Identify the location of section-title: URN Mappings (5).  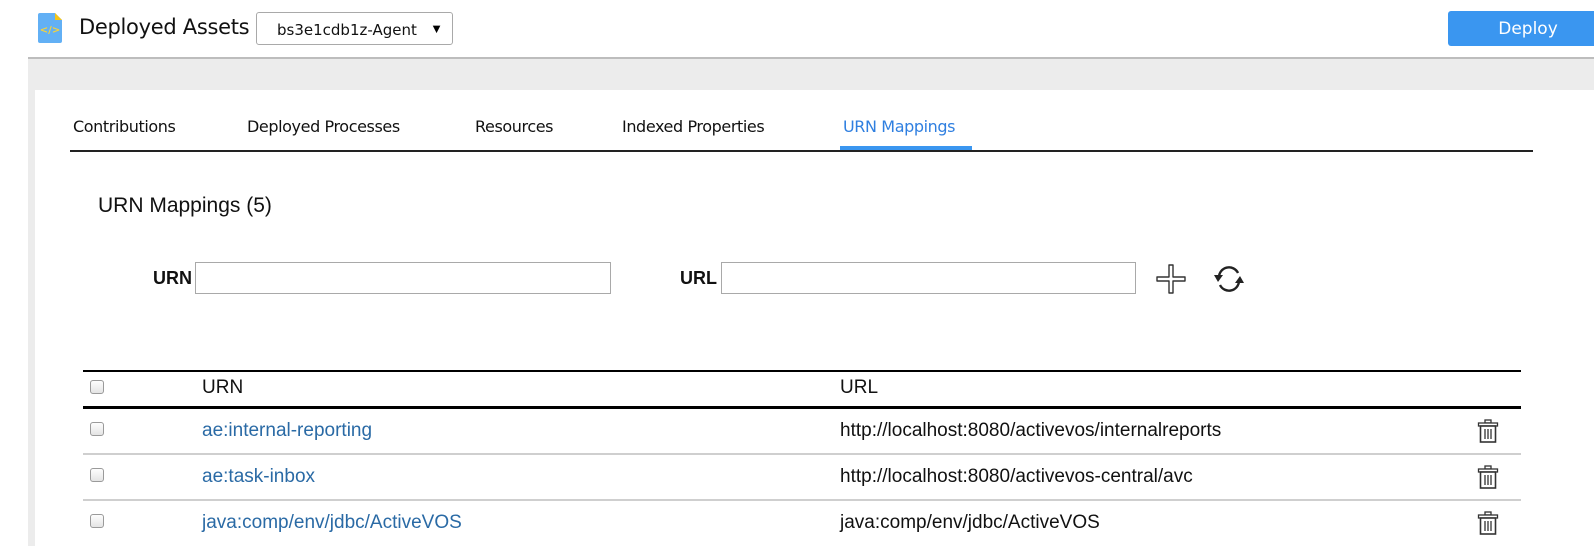
(185, 205).